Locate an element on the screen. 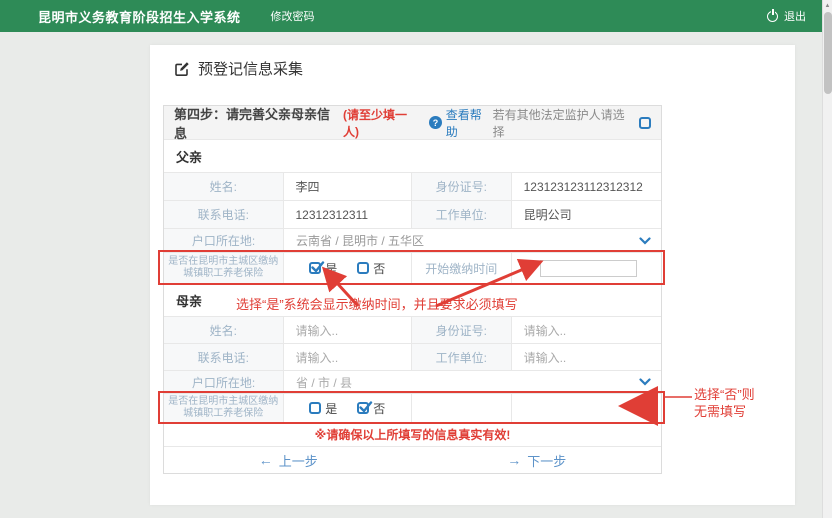  father-work-field: 昆明公司 is located at coordinates (586, 214).